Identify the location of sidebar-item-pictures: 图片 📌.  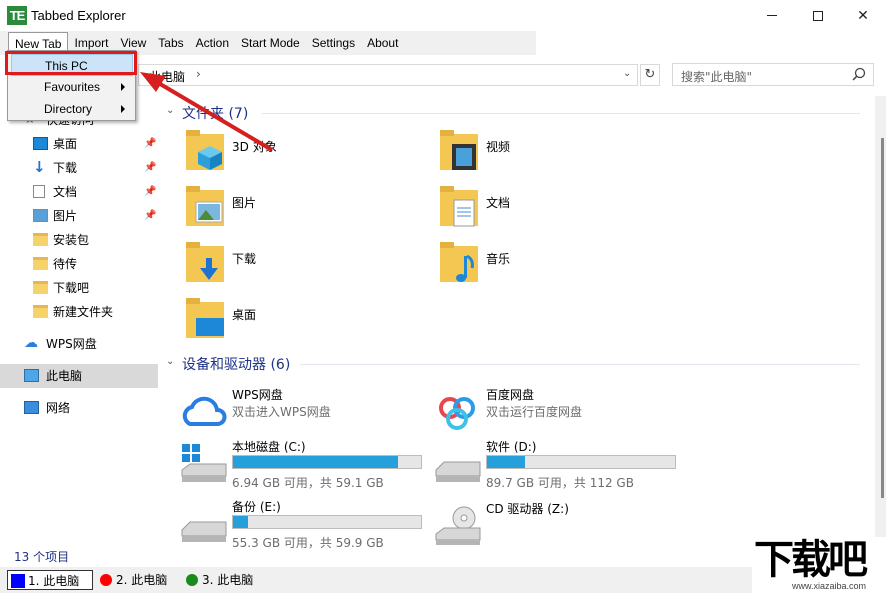
(79, 216).